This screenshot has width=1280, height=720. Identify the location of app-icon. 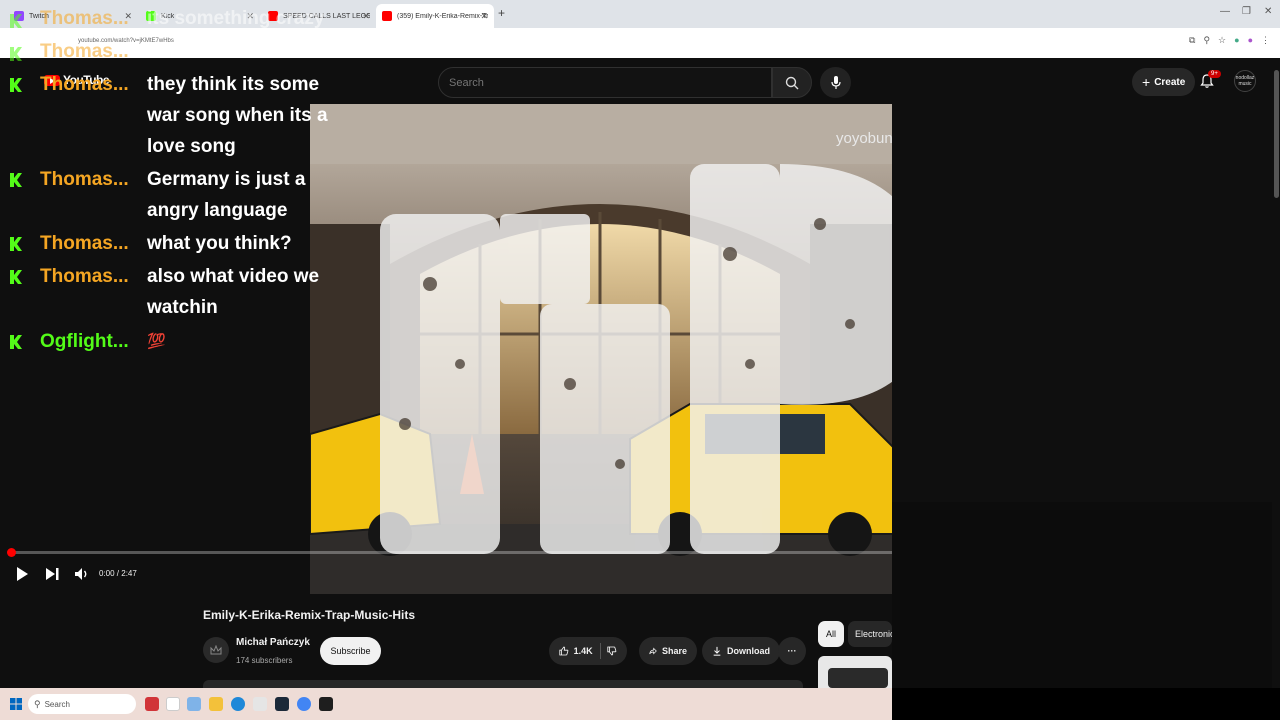
(326, 704).